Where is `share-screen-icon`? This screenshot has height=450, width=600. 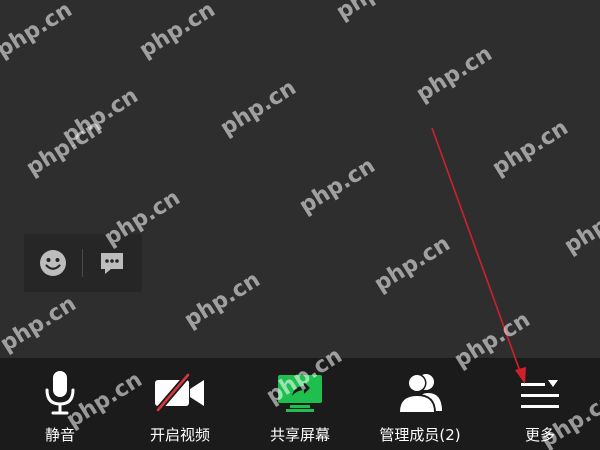 share-screen-icon is located at coordinates (300, 393).